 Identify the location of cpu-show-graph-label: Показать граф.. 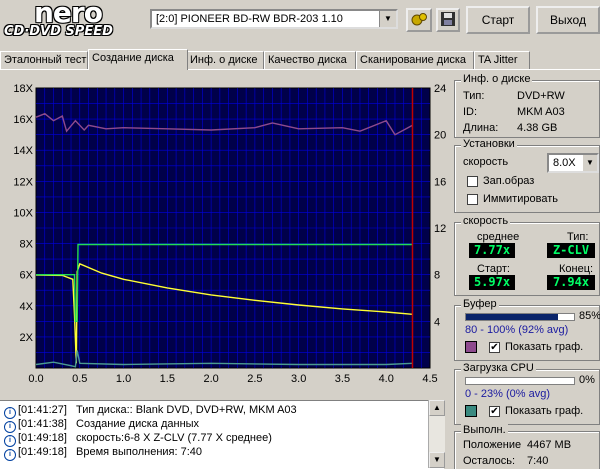
(544, 411).